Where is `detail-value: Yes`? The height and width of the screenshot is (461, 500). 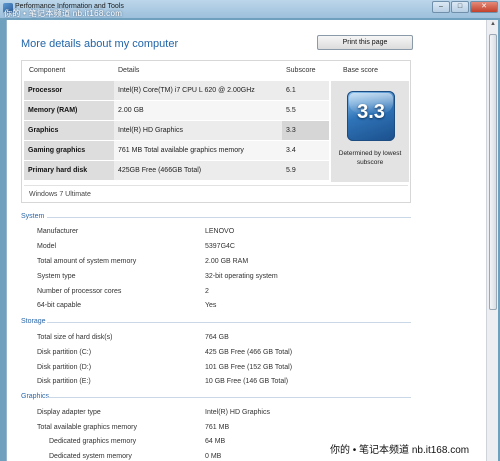
detail-value: Yes is located at coordinates (211, 305).